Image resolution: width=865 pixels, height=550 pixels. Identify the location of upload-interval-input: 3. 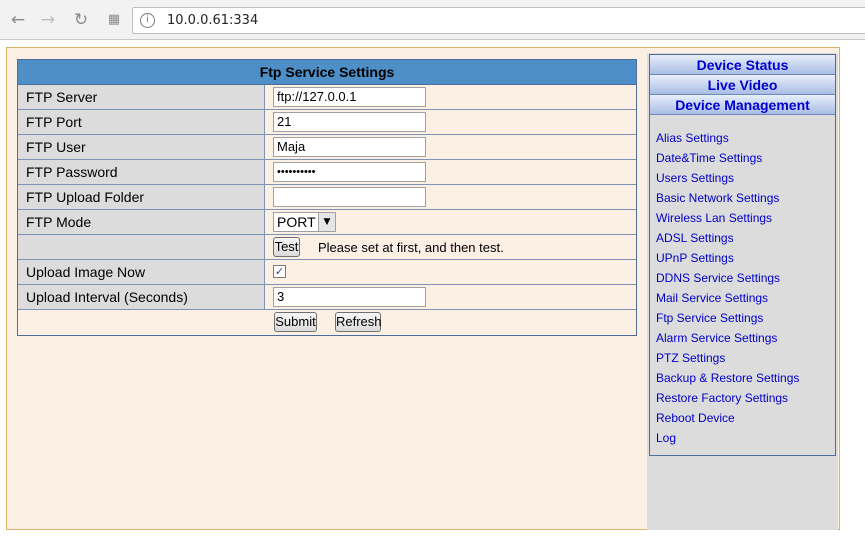
(349, 297).